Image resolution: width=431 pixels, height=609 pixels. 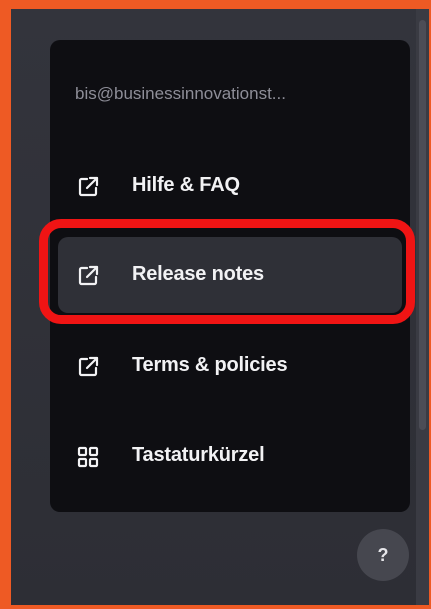 I want to click on menu-item-label: Release notes, so click(x=198, y=274).